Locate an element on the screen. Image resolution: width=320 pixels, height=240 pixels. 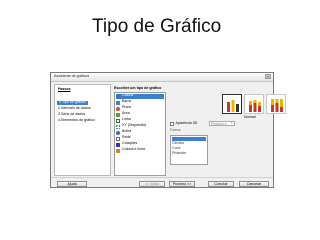
net-chart-icon is located at coordinates (118, 138).